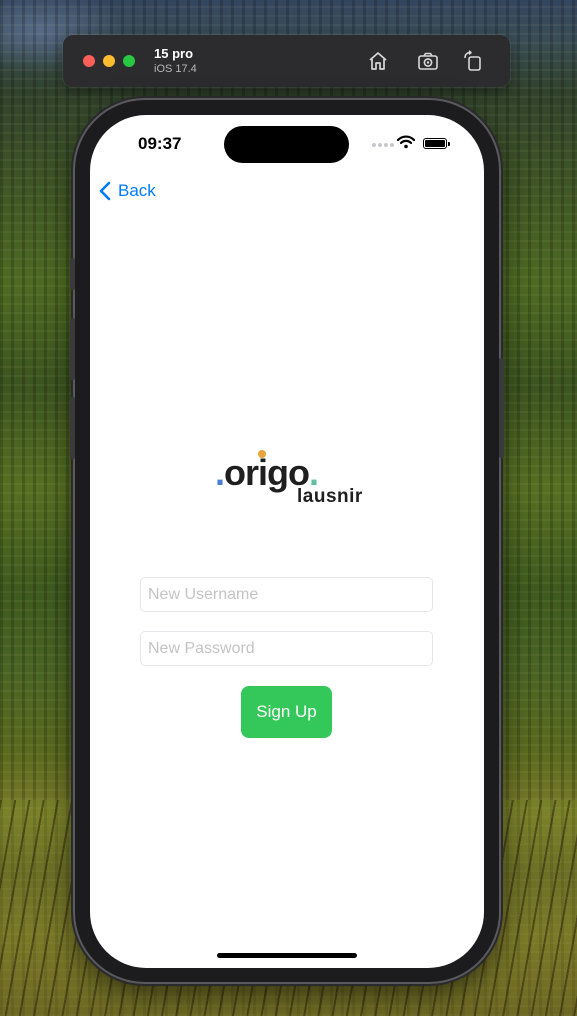  I want to click on volume-up-button, so click(72, 349).